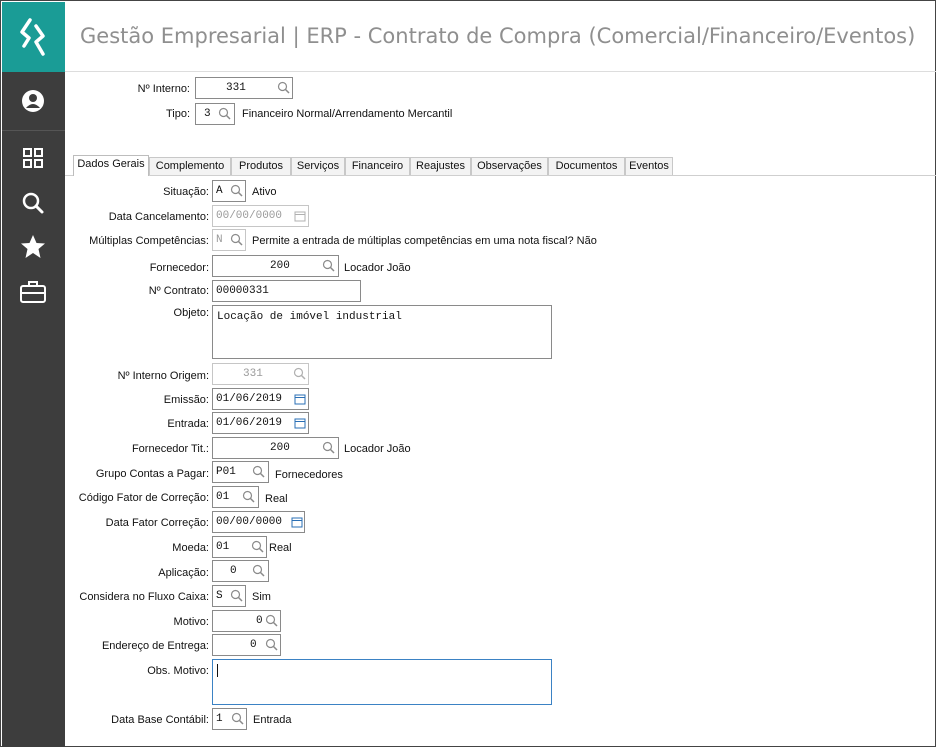 The width and height of the screenshot is (936, 747). I want to click on tab-eventos: Eventos, so click(649, 166).